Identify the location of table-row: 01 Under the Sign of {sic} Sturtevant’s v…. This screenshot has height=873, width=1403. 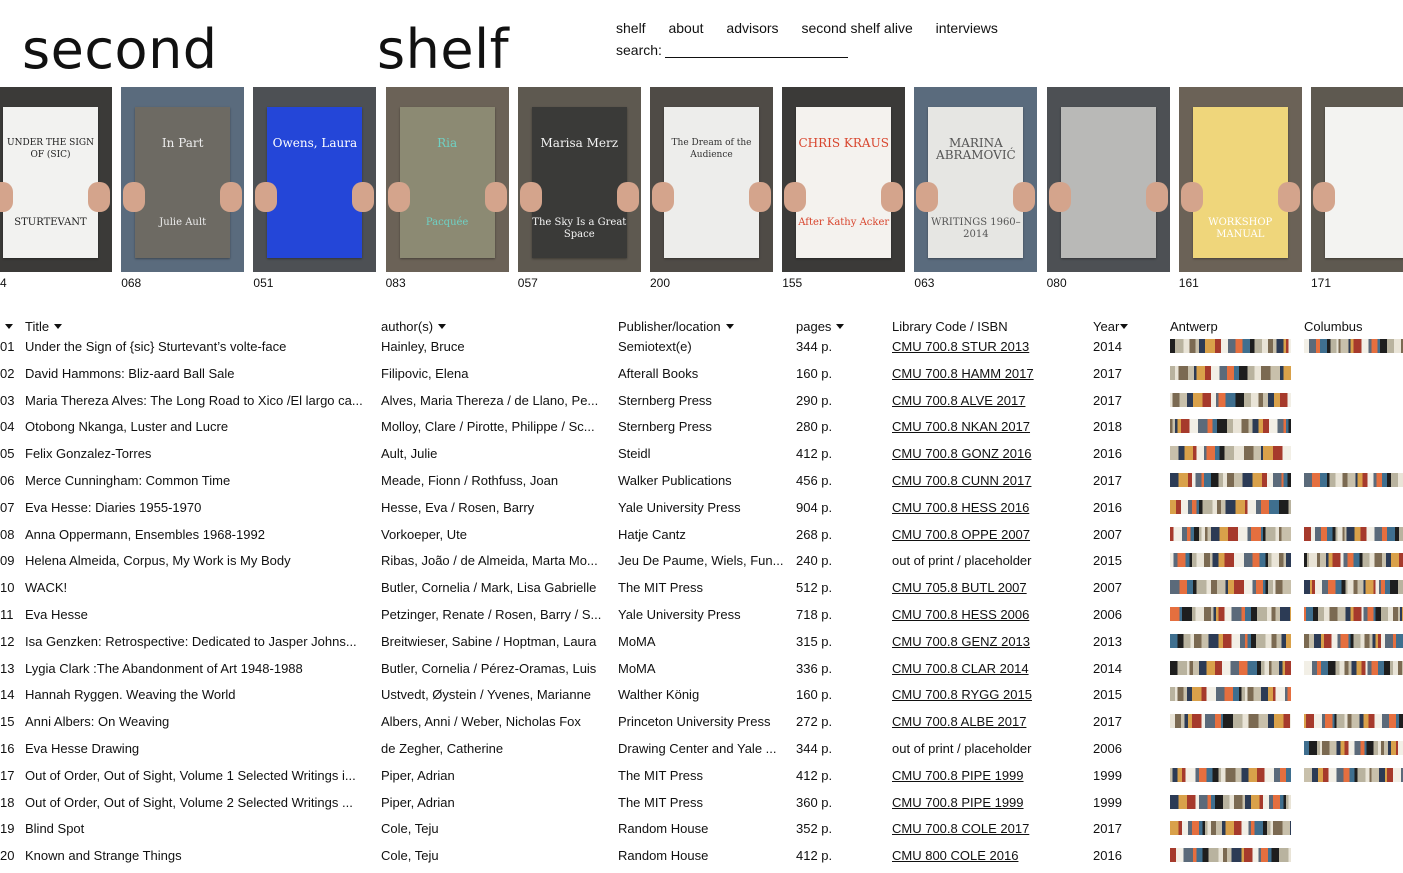
(701, 350).